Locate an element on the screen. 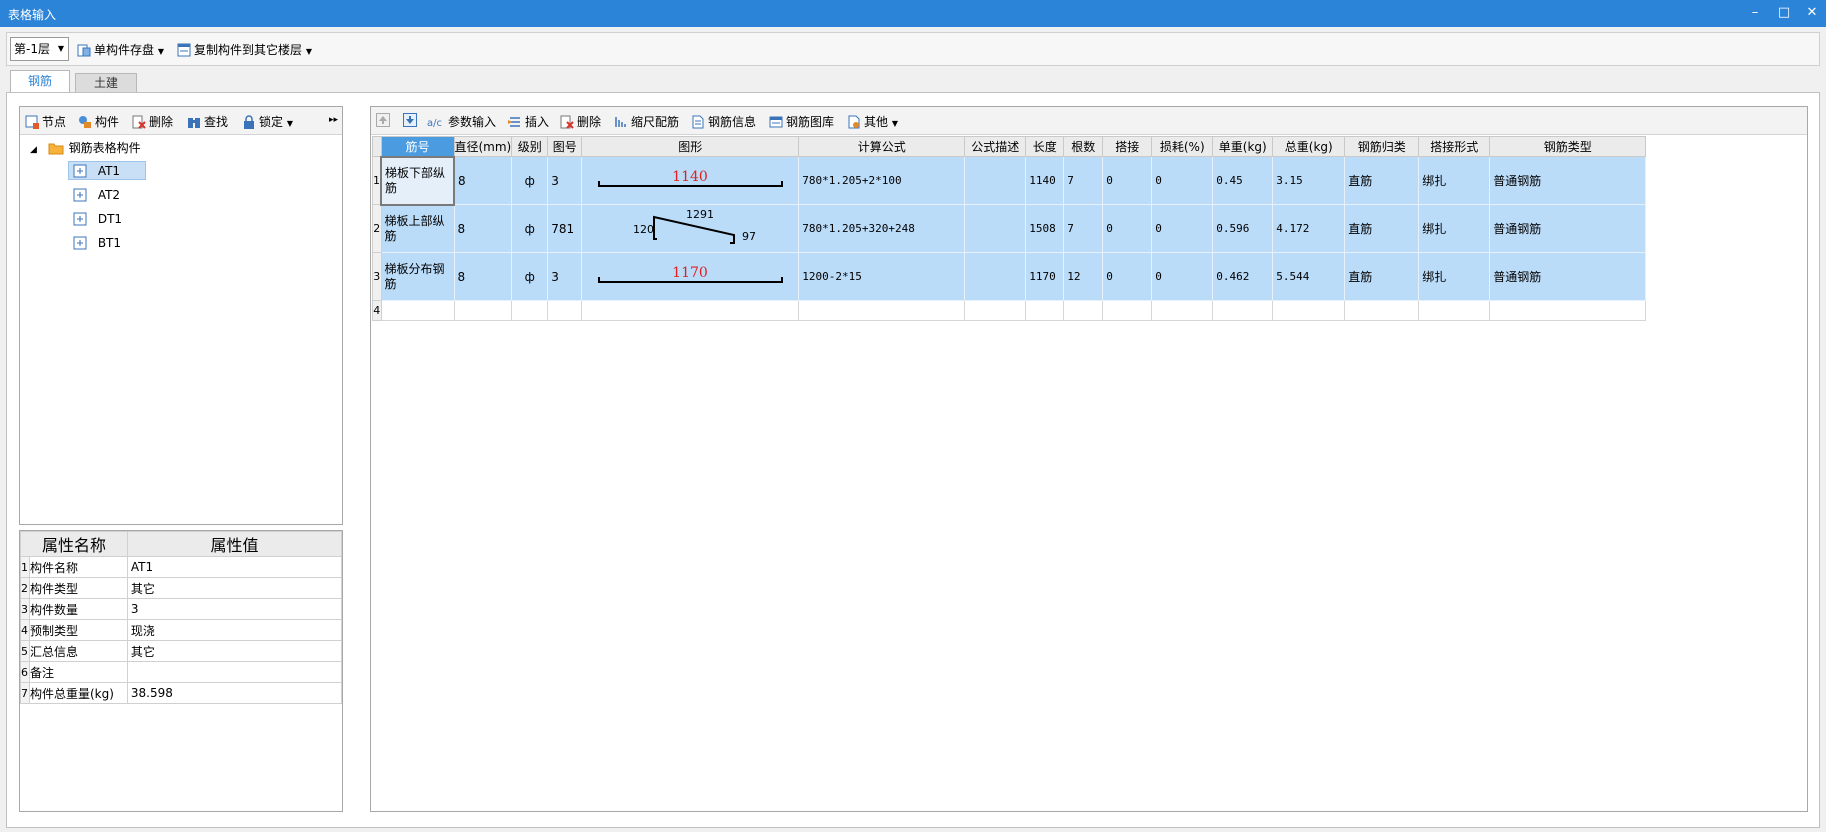 This screenshot has height=832, width=1826. shape-cell: 120 1291 97 is located at coordinates (690, 228).